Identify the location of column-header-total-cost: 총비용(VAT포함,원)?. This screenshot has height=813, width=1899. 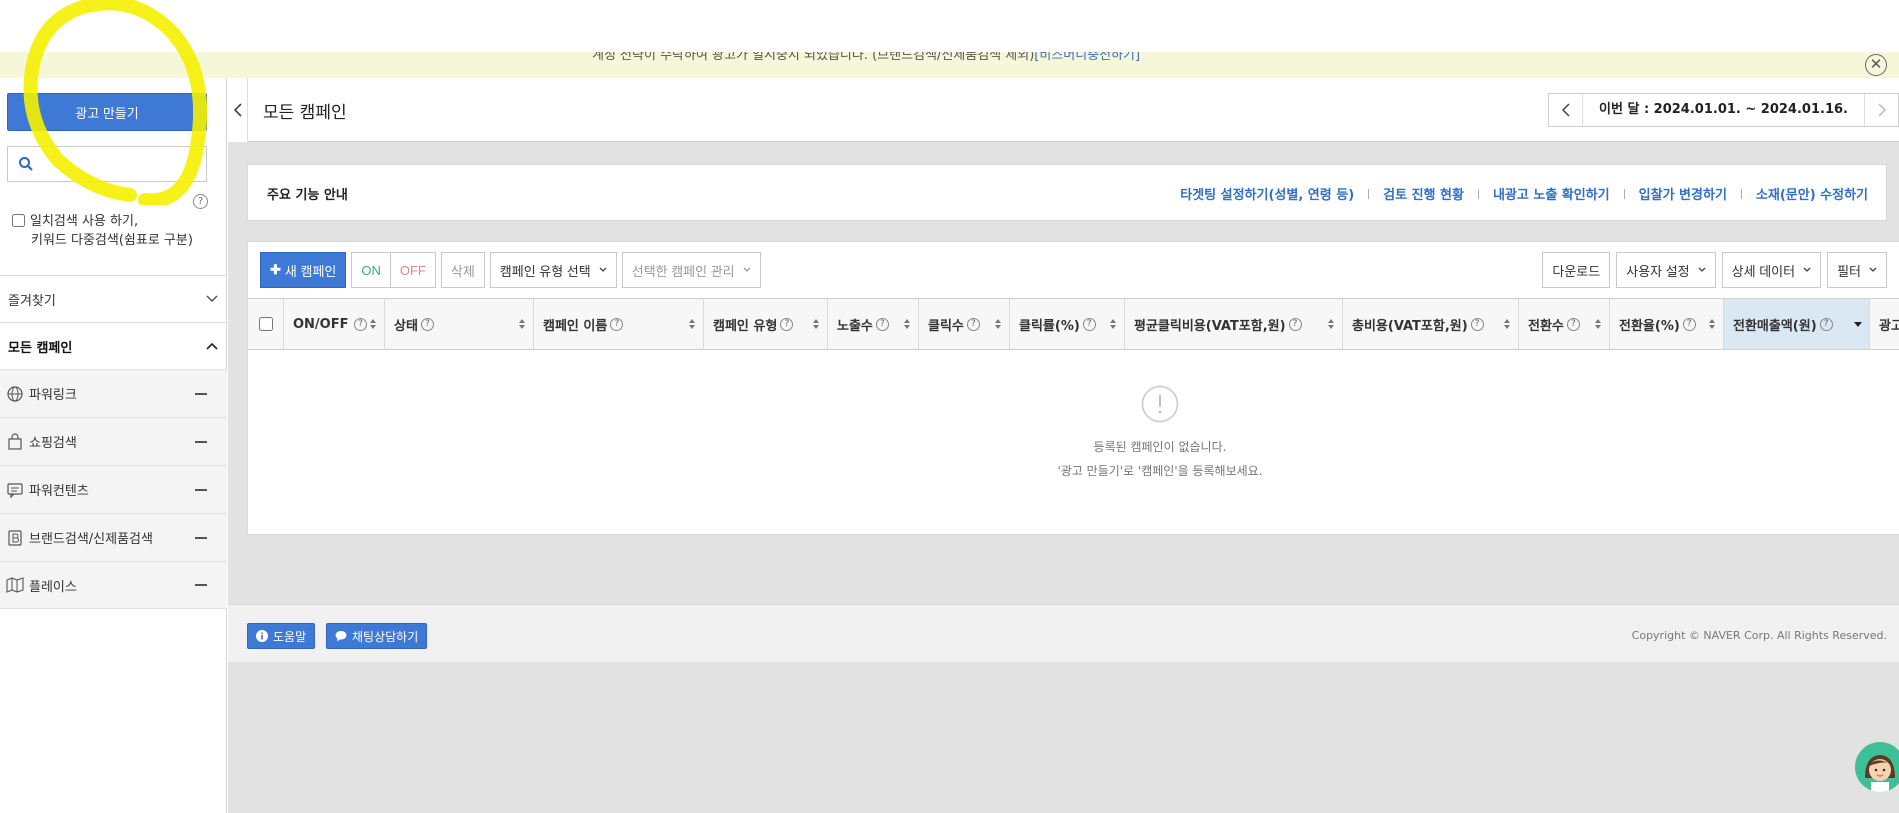
(1431, 324).